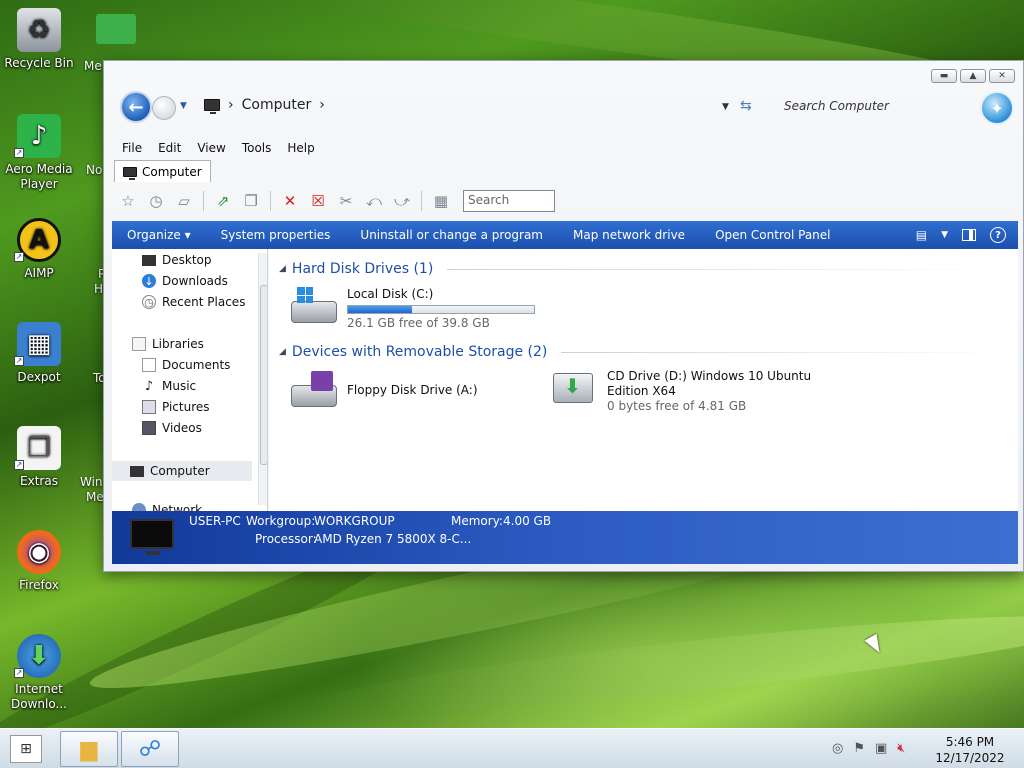 The height and width of the screenshot is (768, 1024). I want to click on drive-usage-bar, so click(441, 309).